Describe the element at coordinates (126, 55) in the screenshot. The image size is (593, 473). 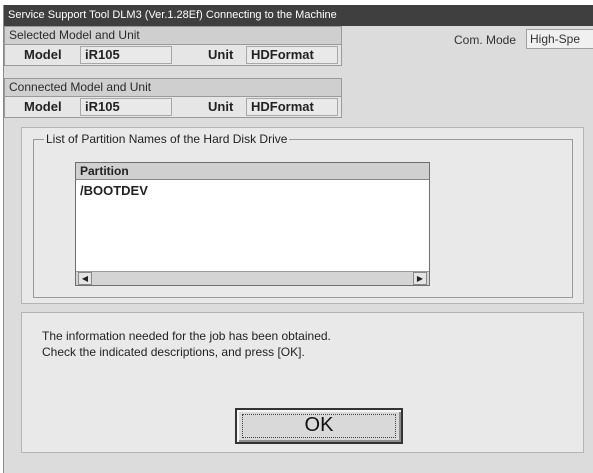
I see `selected-model-value: iR105` at that location.